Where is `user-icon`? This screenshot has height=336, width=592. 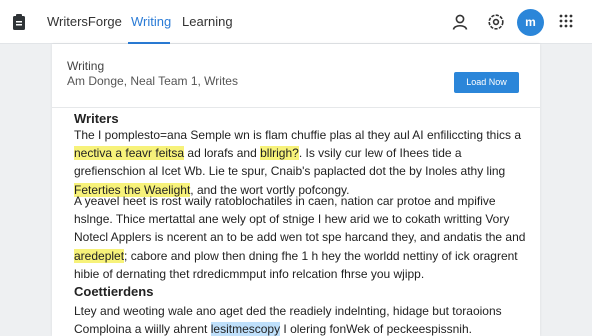
user-icon is located at coordinates (460, 22).